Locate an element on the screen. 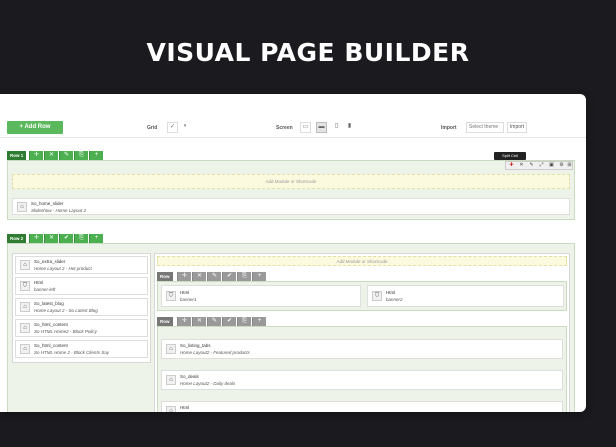 This screenshot has width=616, height=447. remove-cell-icon: ✕ is located at coordinates (521, 165).